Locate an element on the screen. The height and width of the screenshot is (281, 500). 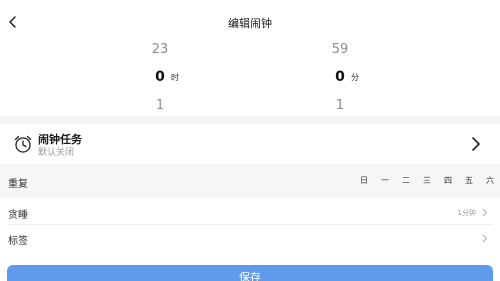
alarm-clock-icon is located at coordinates (23, 144).